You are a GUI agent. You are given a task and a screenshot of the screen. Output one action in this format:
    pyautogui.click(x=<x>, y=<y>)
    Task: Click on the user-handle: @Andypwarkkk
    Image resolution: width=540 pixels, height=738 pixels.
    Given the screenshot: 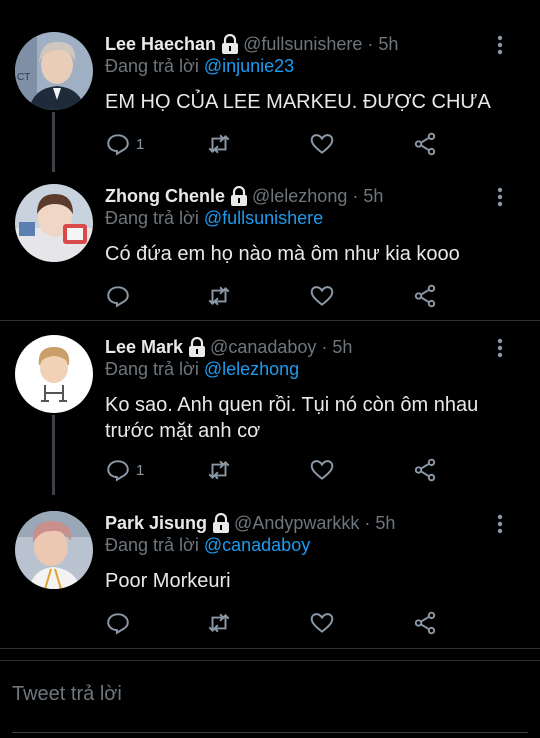 What is the action you would take?
    pyautogui.click(x=296, y=523)
    